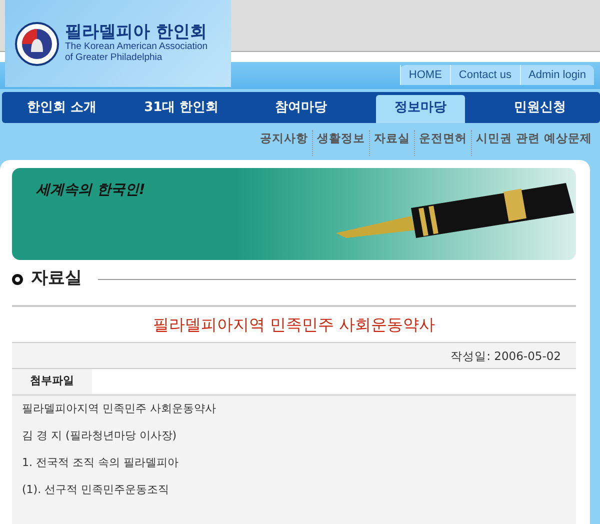 This screenshot has height=524, width=600. I want to click on sub-nav-link: 공지사항, so click(284, 143).